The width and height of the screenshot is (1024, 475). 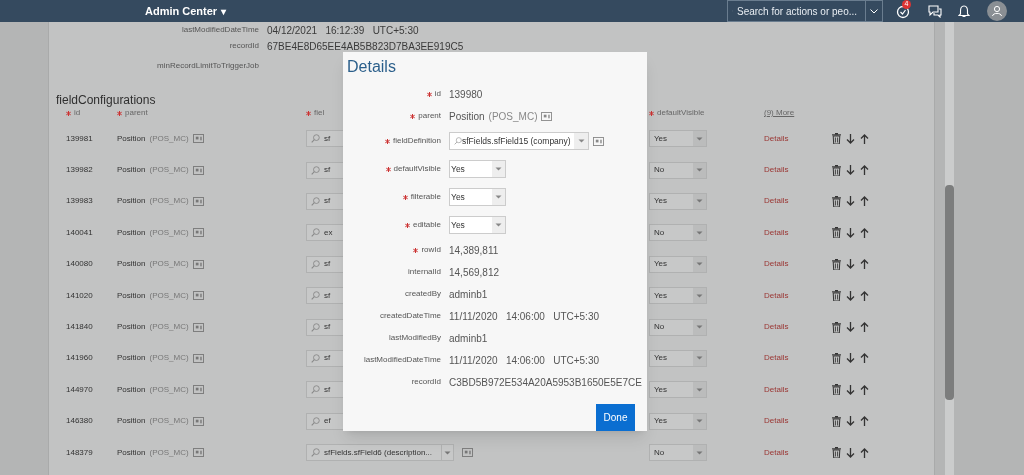 What do you see at coordinates (997, 11) in the screenshot?
I see `avatar-icon` at bounding box center [997, 11].